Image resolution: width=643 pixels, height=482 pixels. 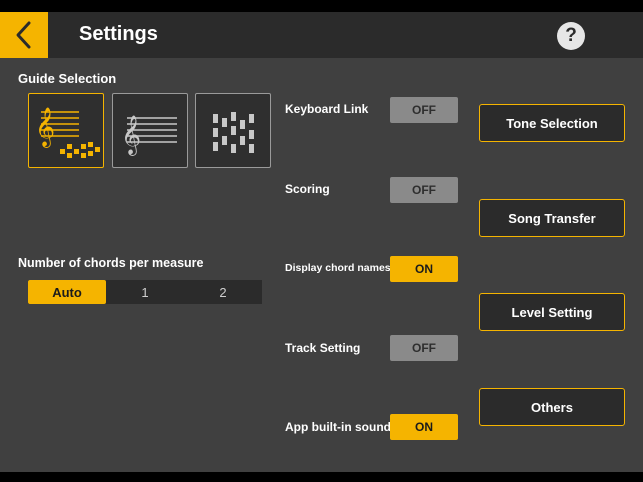 What do you see at coordinates (552, 407) in the screenshot?
I see `others-button: Others` at bounding box center [552, 407].